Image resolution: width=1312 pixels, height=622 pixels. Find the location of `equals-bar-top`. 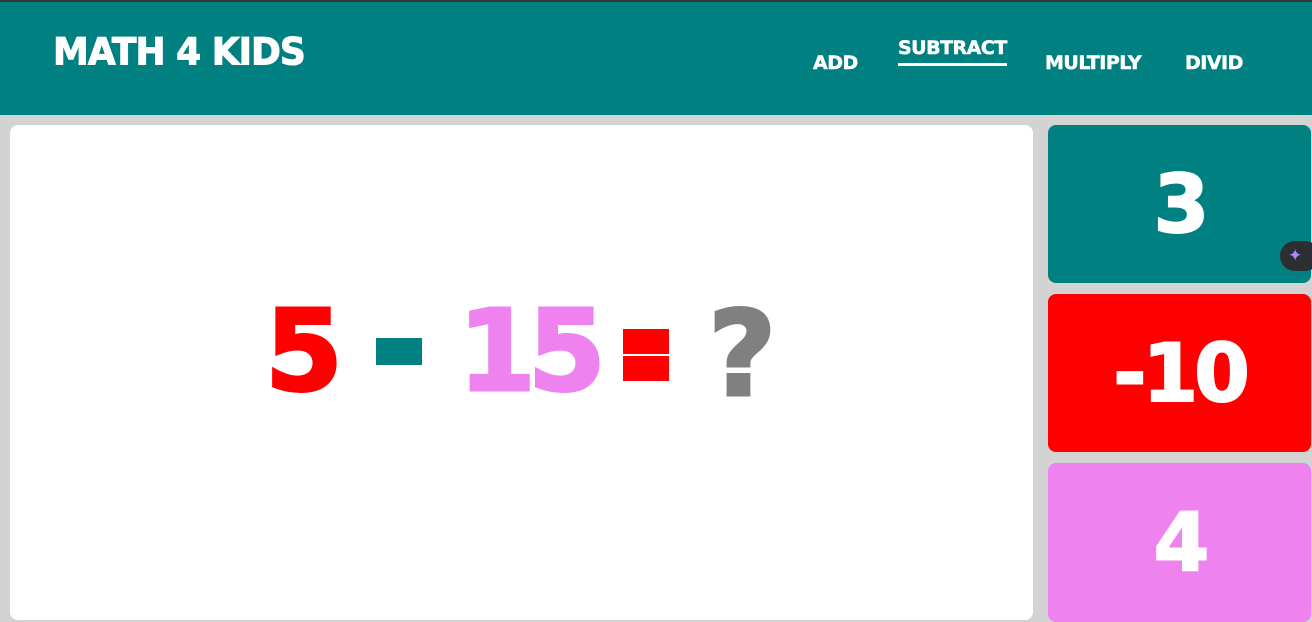

equals-bar-top is located at coordinates (646, 341).